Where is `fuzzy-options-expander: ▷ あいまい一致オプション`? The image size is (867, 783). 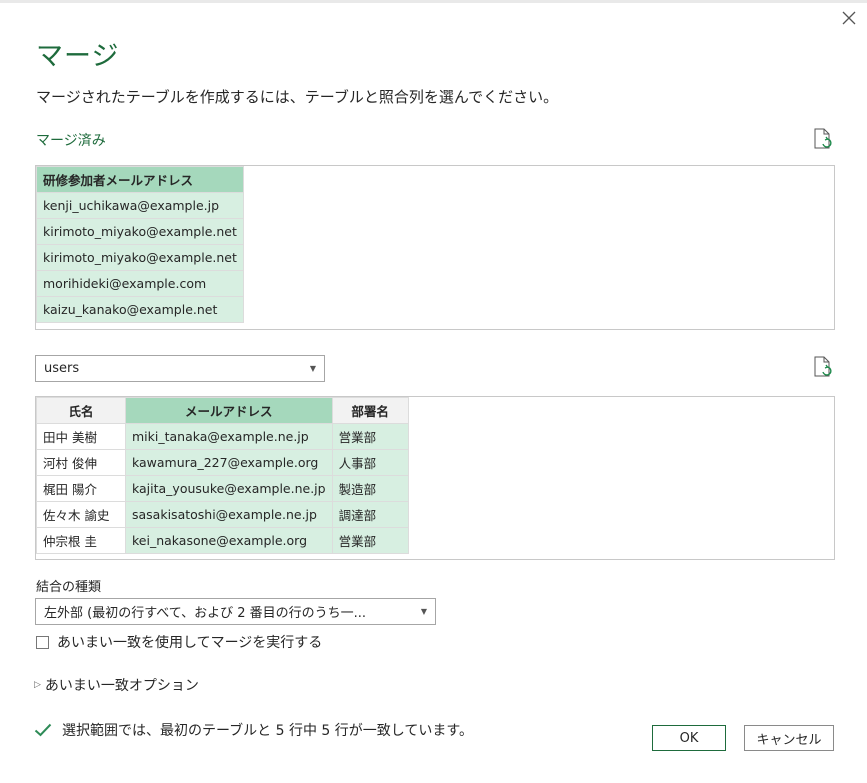 fuzzy-options-expander: ▷ あいまい一致オプション is located at coordinates (116, 685).